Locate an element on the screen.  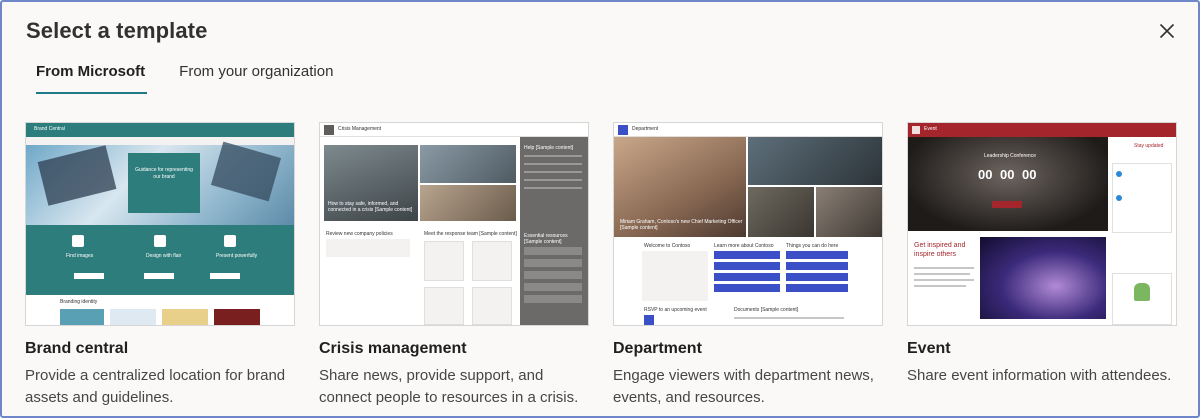
thumb-site-header: Brand Central is located at coordinates (160, 130).